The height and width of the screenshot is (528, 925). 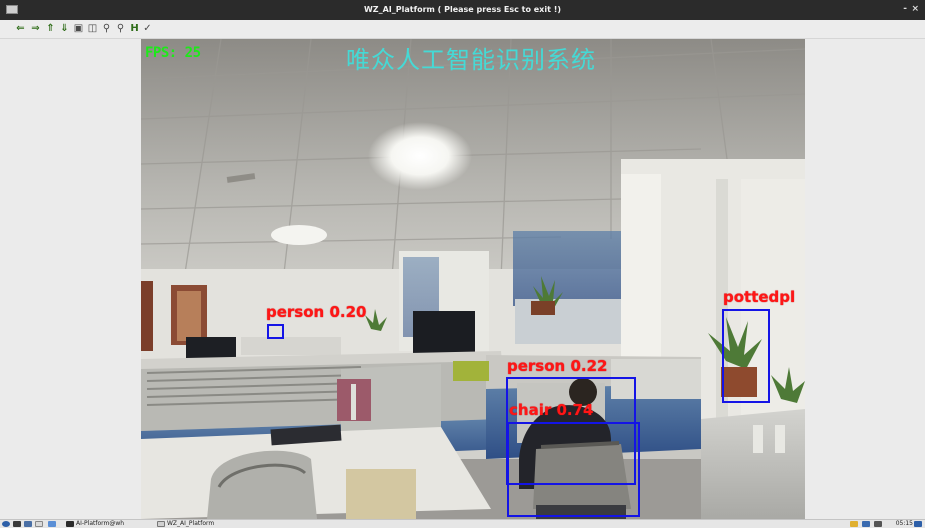 What do you see at coordinates (17, 524) in the screenshot?
I see `terminal-icon` at bounding box center [17, 524].